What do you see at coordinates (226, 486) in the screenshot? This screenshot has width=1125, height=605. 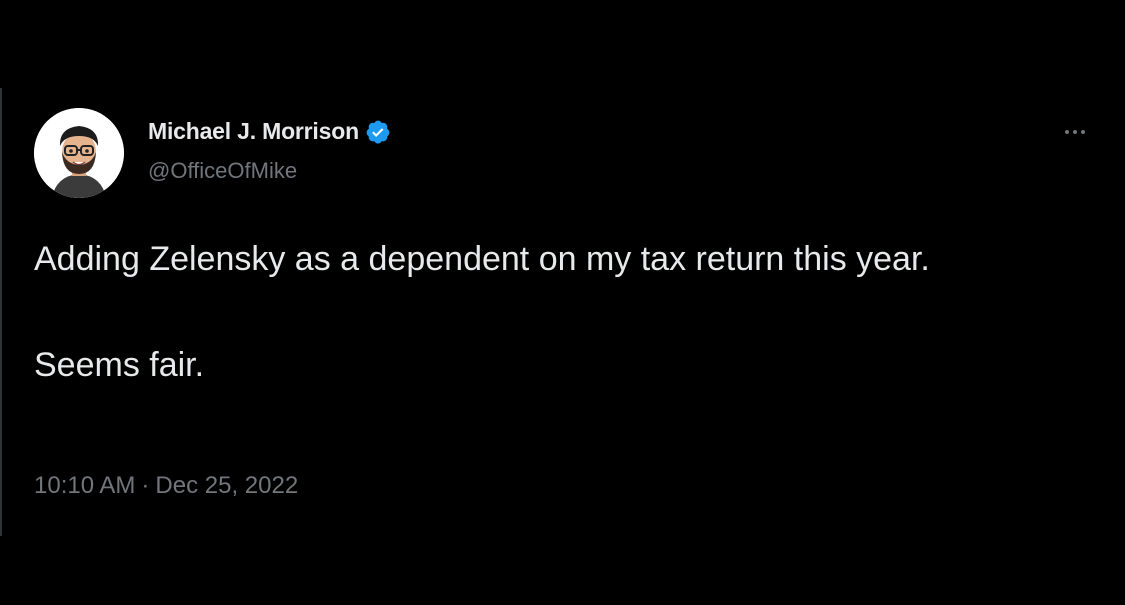 I see `tweet-date: Dec 25, 2022` at bounding box center [226, 486].